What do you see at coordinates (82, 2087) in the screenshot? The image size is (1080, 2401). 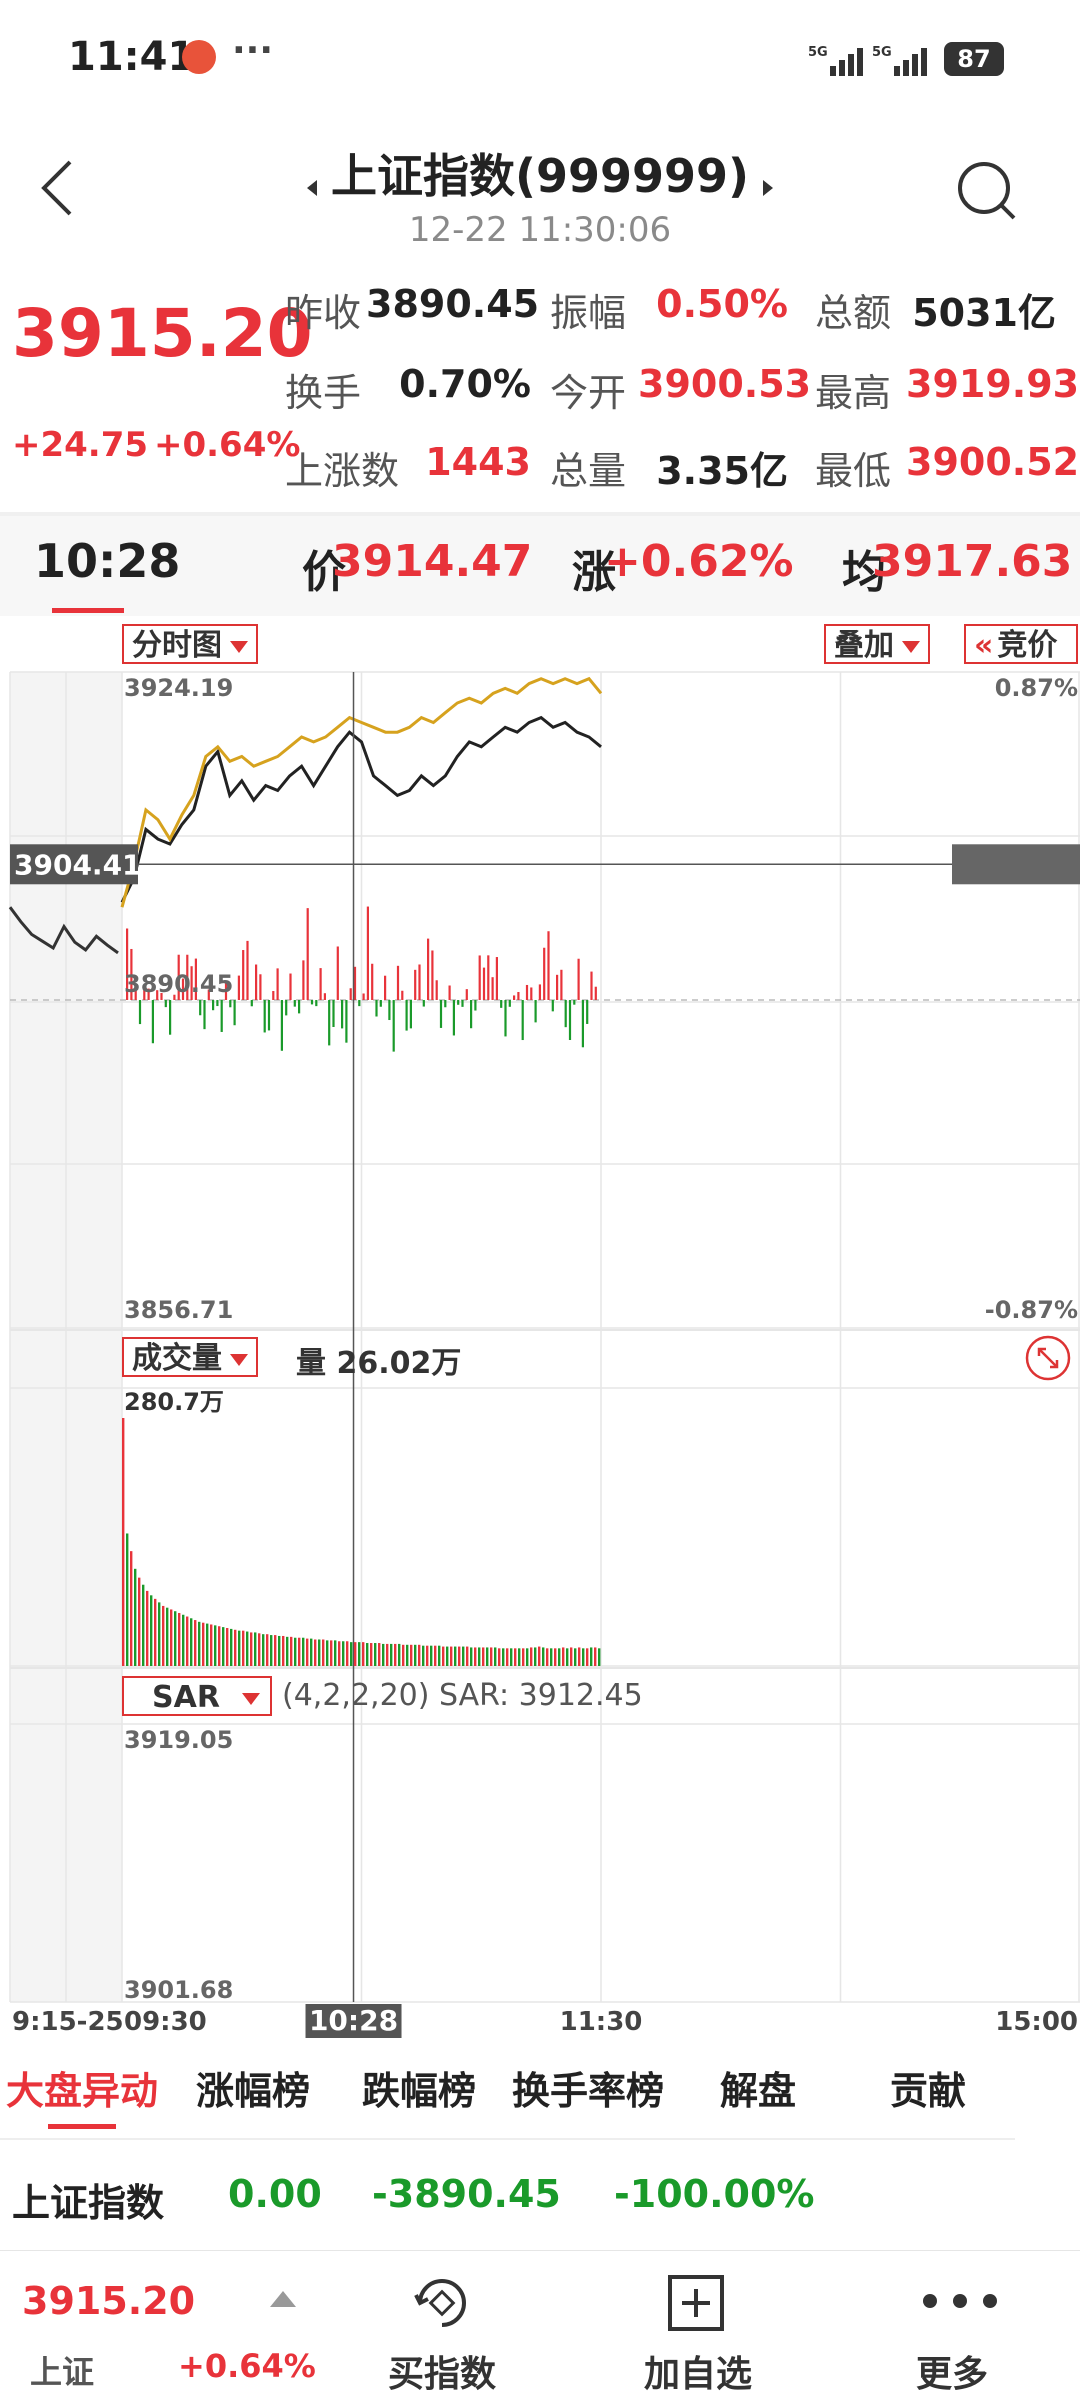 I see `tab-item: 大盘异动` at bounding box center [82, 2087].